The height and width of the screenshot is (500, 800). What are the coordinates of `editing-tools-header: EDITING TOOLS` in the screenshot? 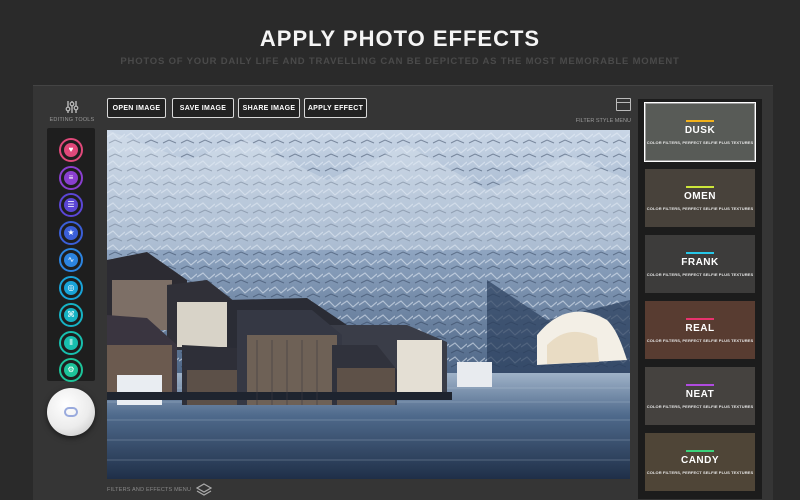 It's located at (72, 111).